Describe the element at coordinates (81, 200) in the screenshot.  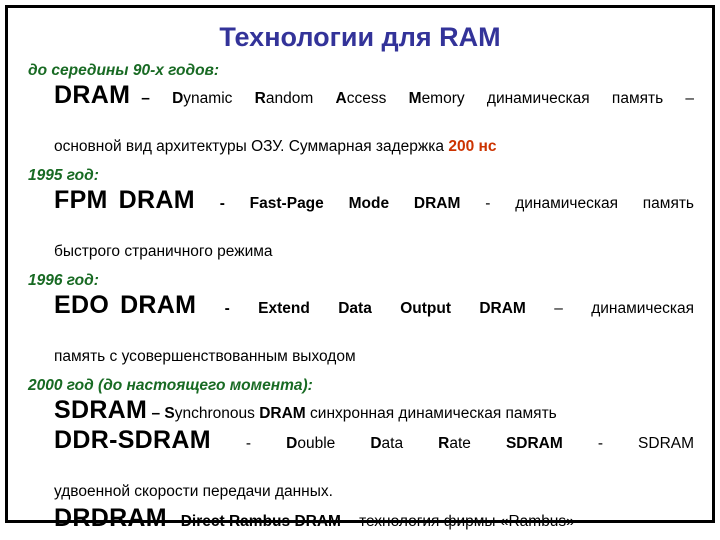
I see `acronym-fpm: FPM` at that location.